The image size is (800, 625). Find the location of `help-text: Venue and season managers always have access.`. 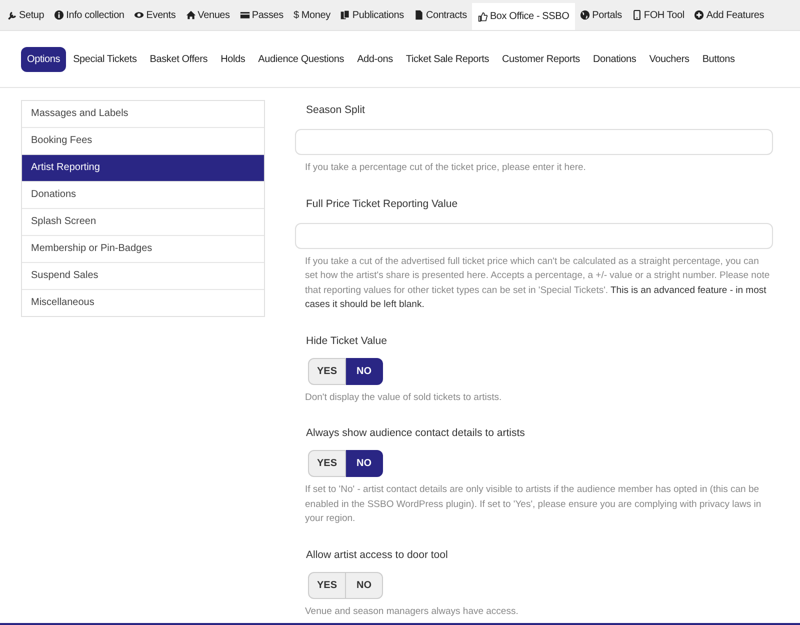

help-text: Venue and season managers always have access. is located at coordinates (412, 611).